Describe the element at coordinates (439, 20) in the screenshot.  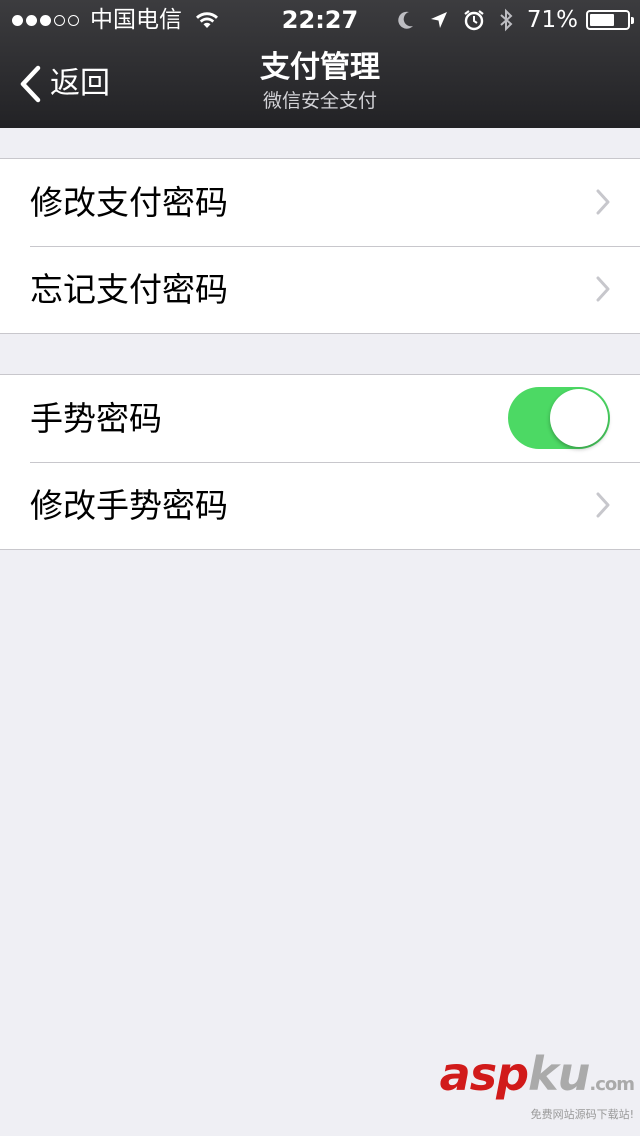
I see `location-arrow-icon` at that location.